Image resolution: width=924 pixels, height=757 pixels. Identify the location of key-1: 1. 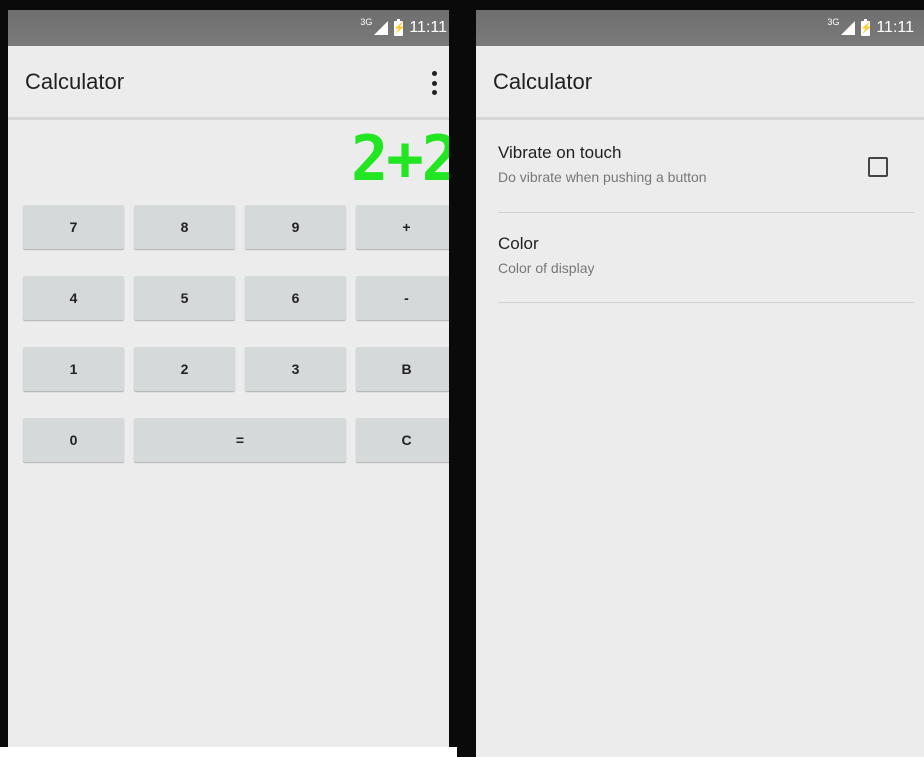
(73, 369).